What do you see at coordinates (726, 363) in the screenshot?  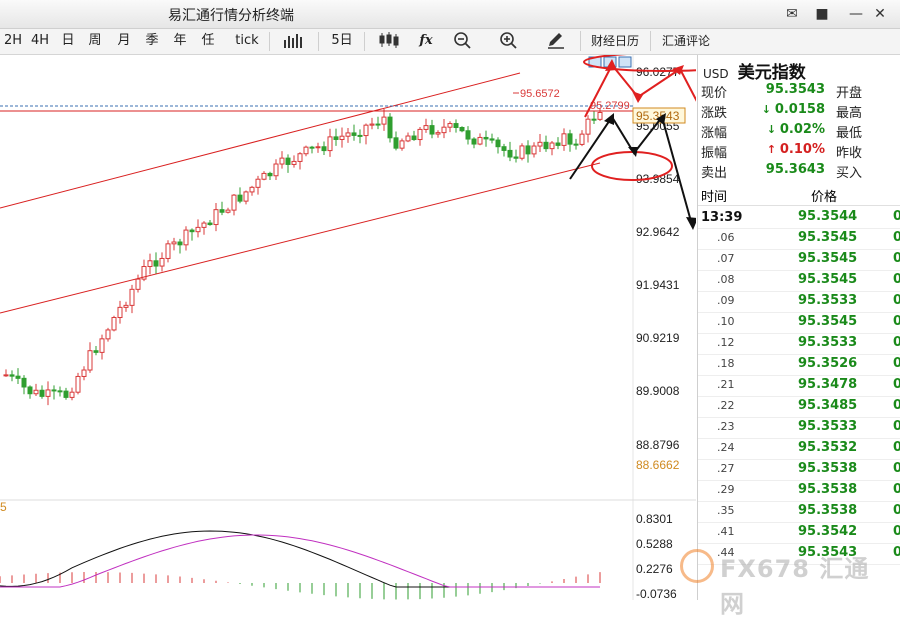 I see `tick-time: .18` at bounding box center [726, 363].